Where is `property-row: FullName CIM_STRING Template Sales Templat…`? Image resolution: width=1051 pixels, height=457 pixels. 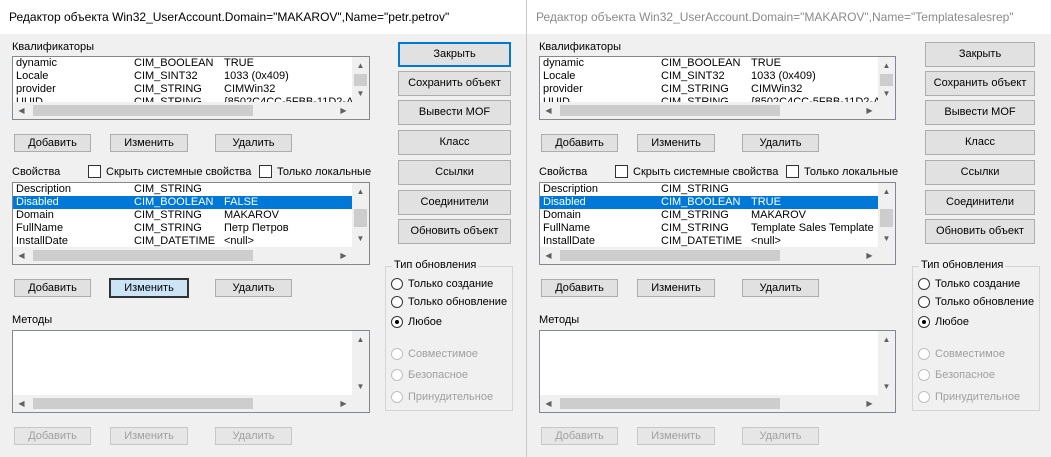
property-row: FullName CIM_STRING Template Sales Templat… is located at coordinates (717, 228).